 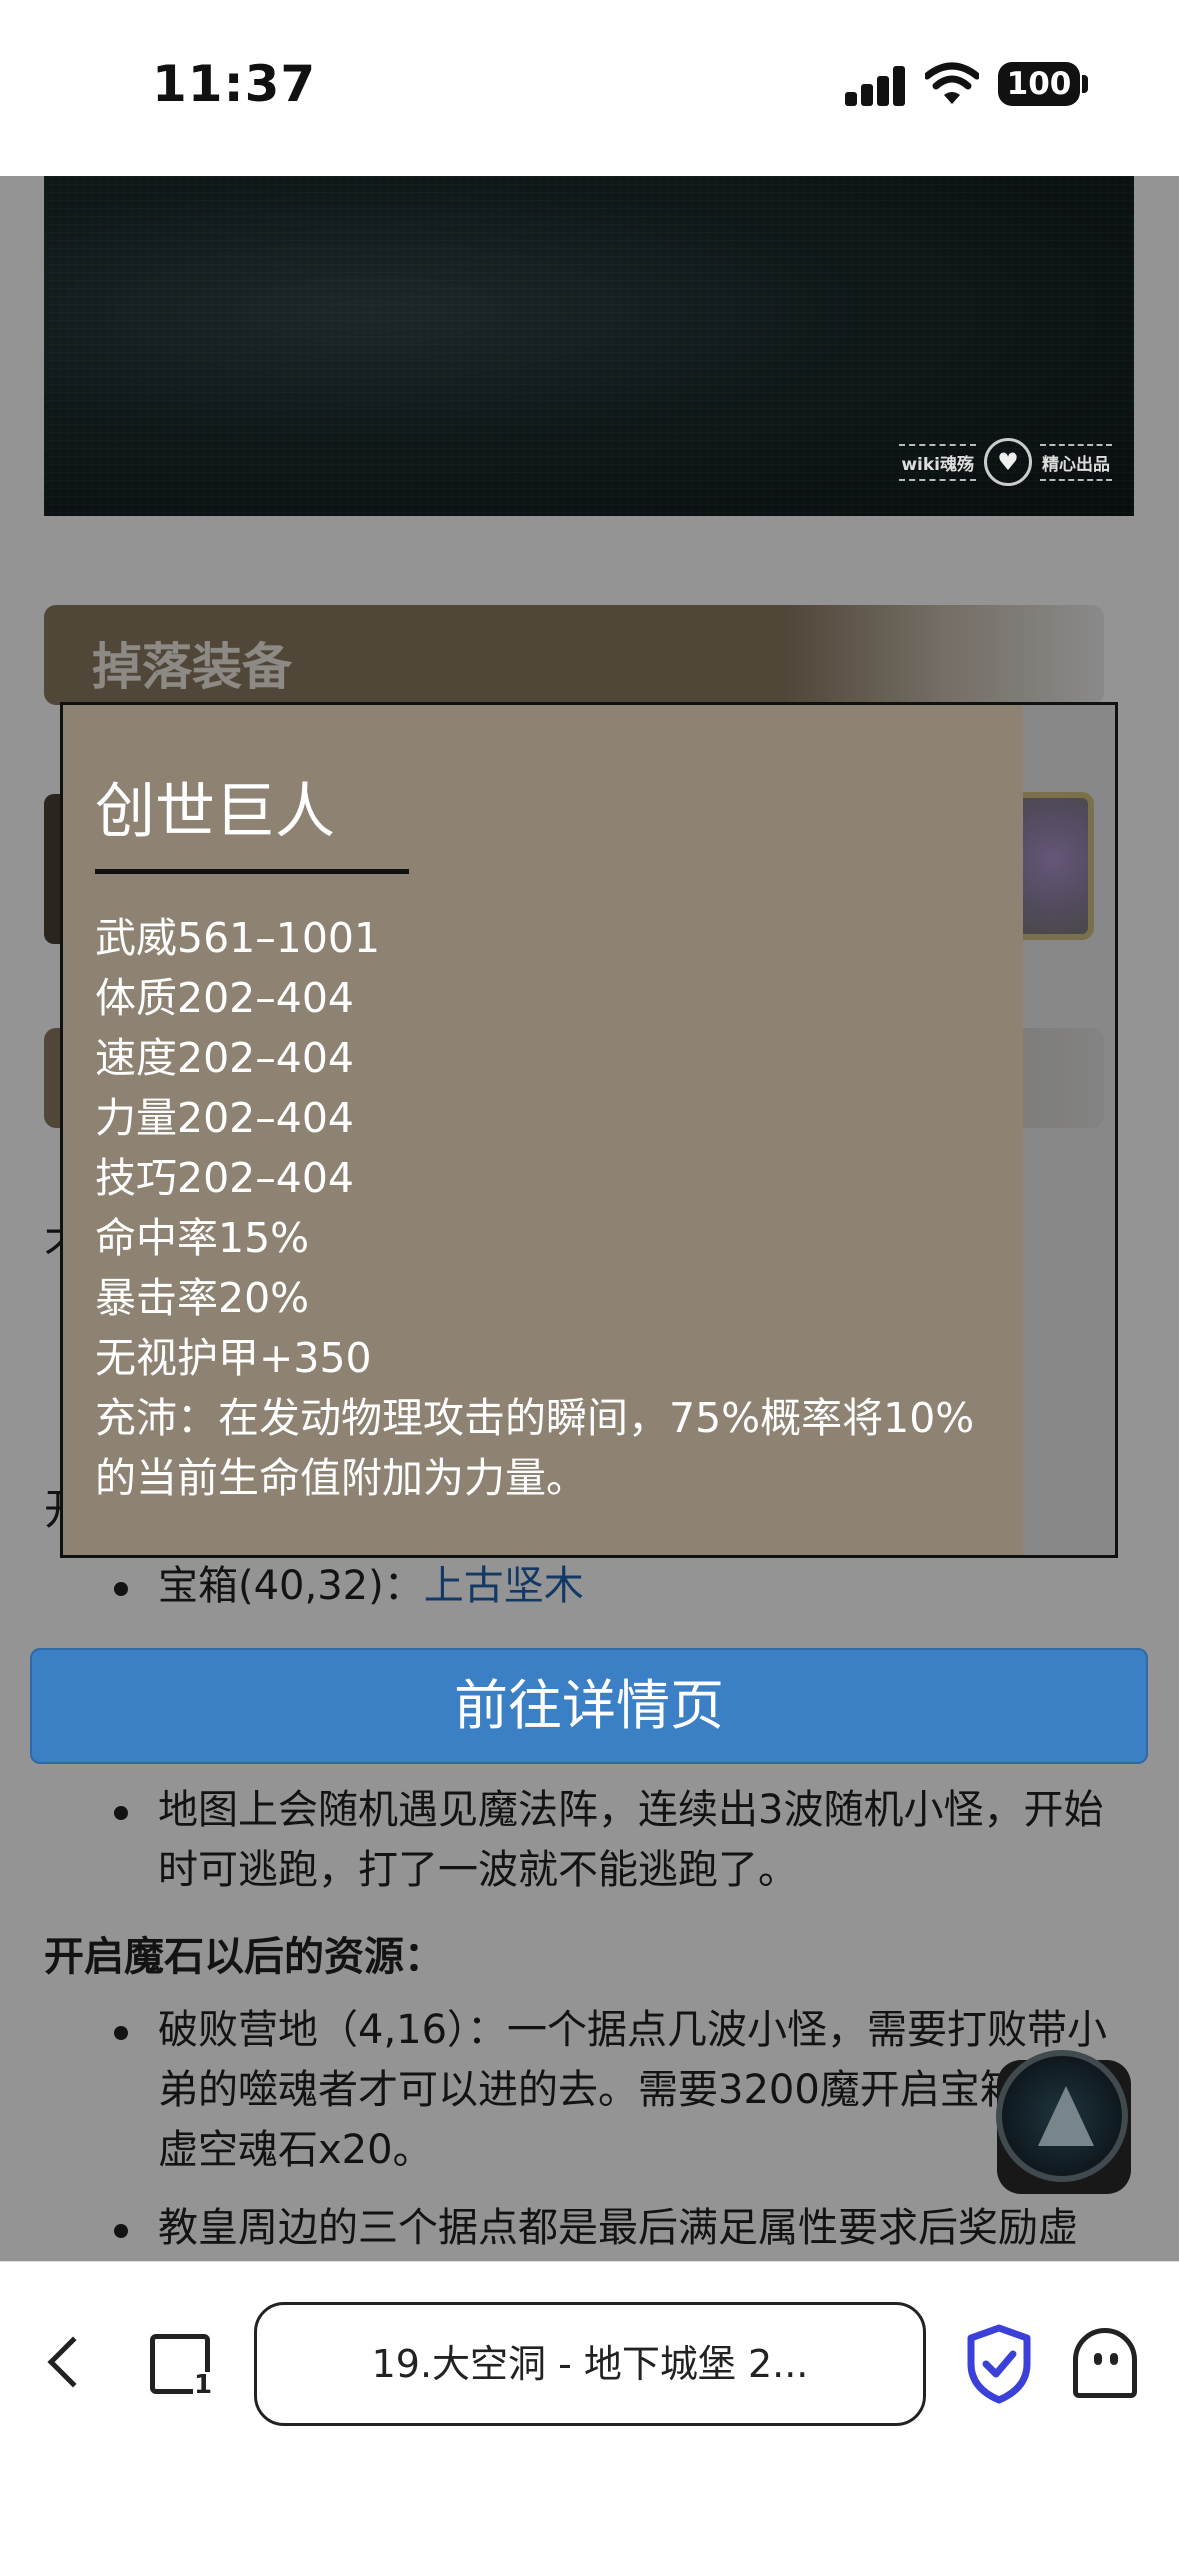 I want to click on heart-icon: ♥, so click(x=1008, y=462).